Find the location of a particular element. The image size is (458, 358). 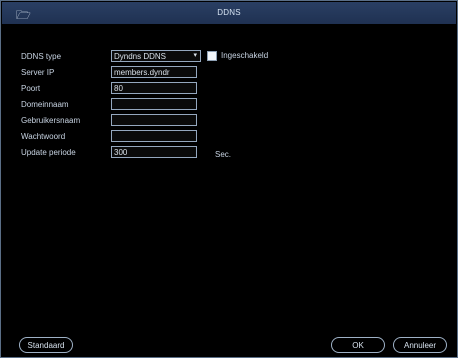

ddns-type-select: Dyndns DDNS ▾ is located at coordinates (156, 56).